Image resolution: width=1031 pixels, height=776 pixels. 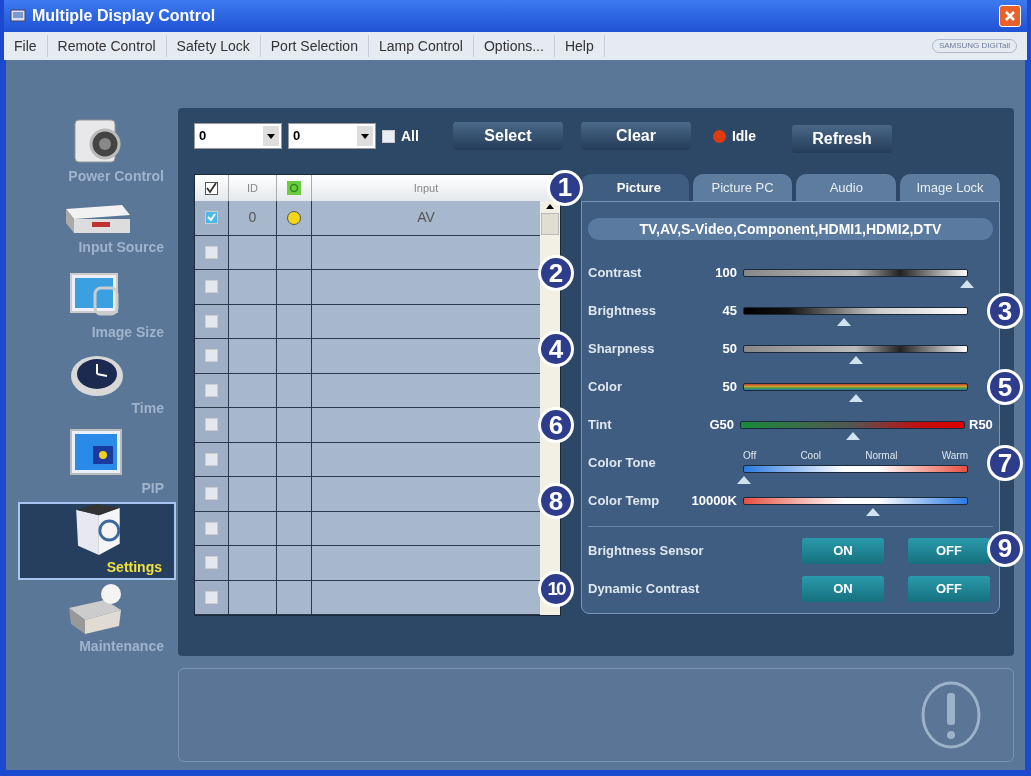 I want to click on checkbox-label: All, so click(x=410, y=136).